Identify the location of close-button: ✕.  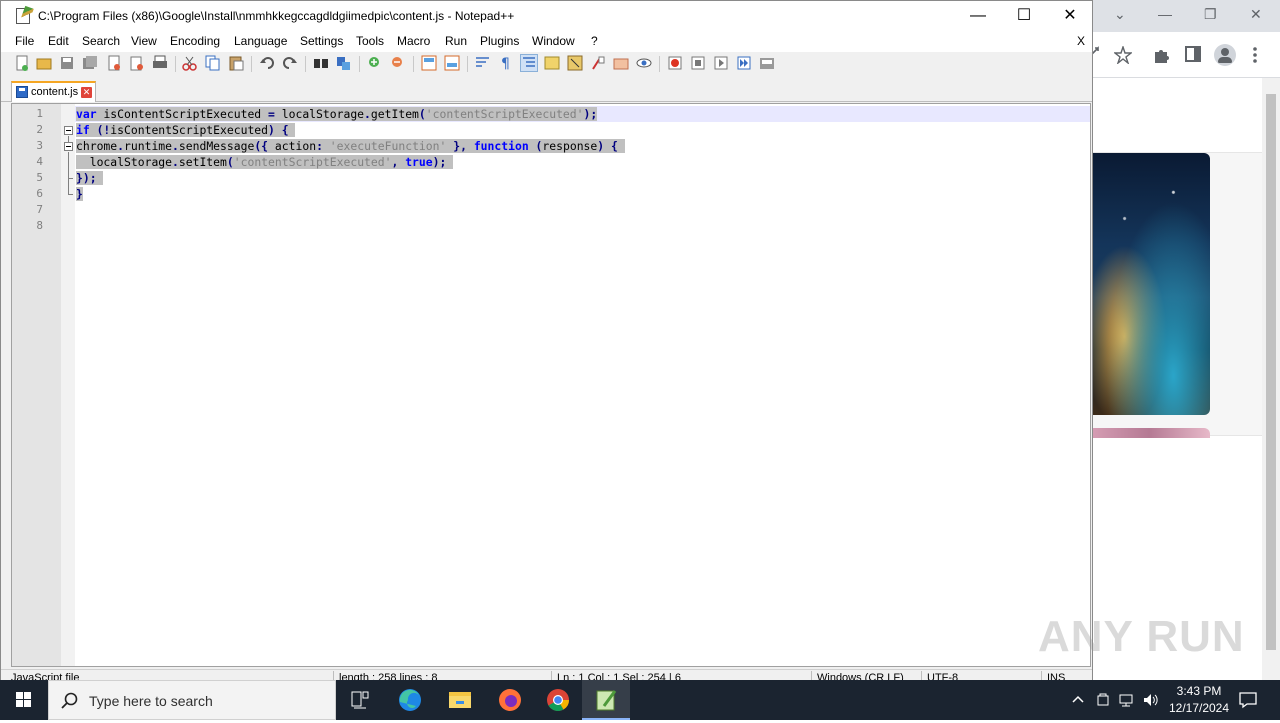
(1070, 16).